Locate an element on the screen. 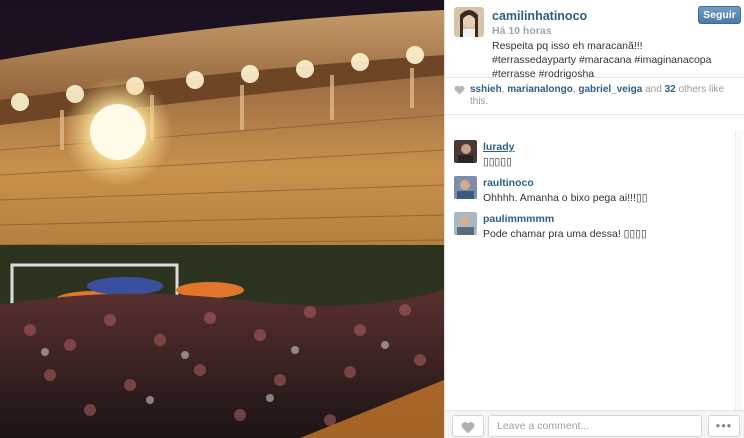 This screenshot has height=438, width=744. author-username: camilinhatinoco is located at coordinates (539, 16).